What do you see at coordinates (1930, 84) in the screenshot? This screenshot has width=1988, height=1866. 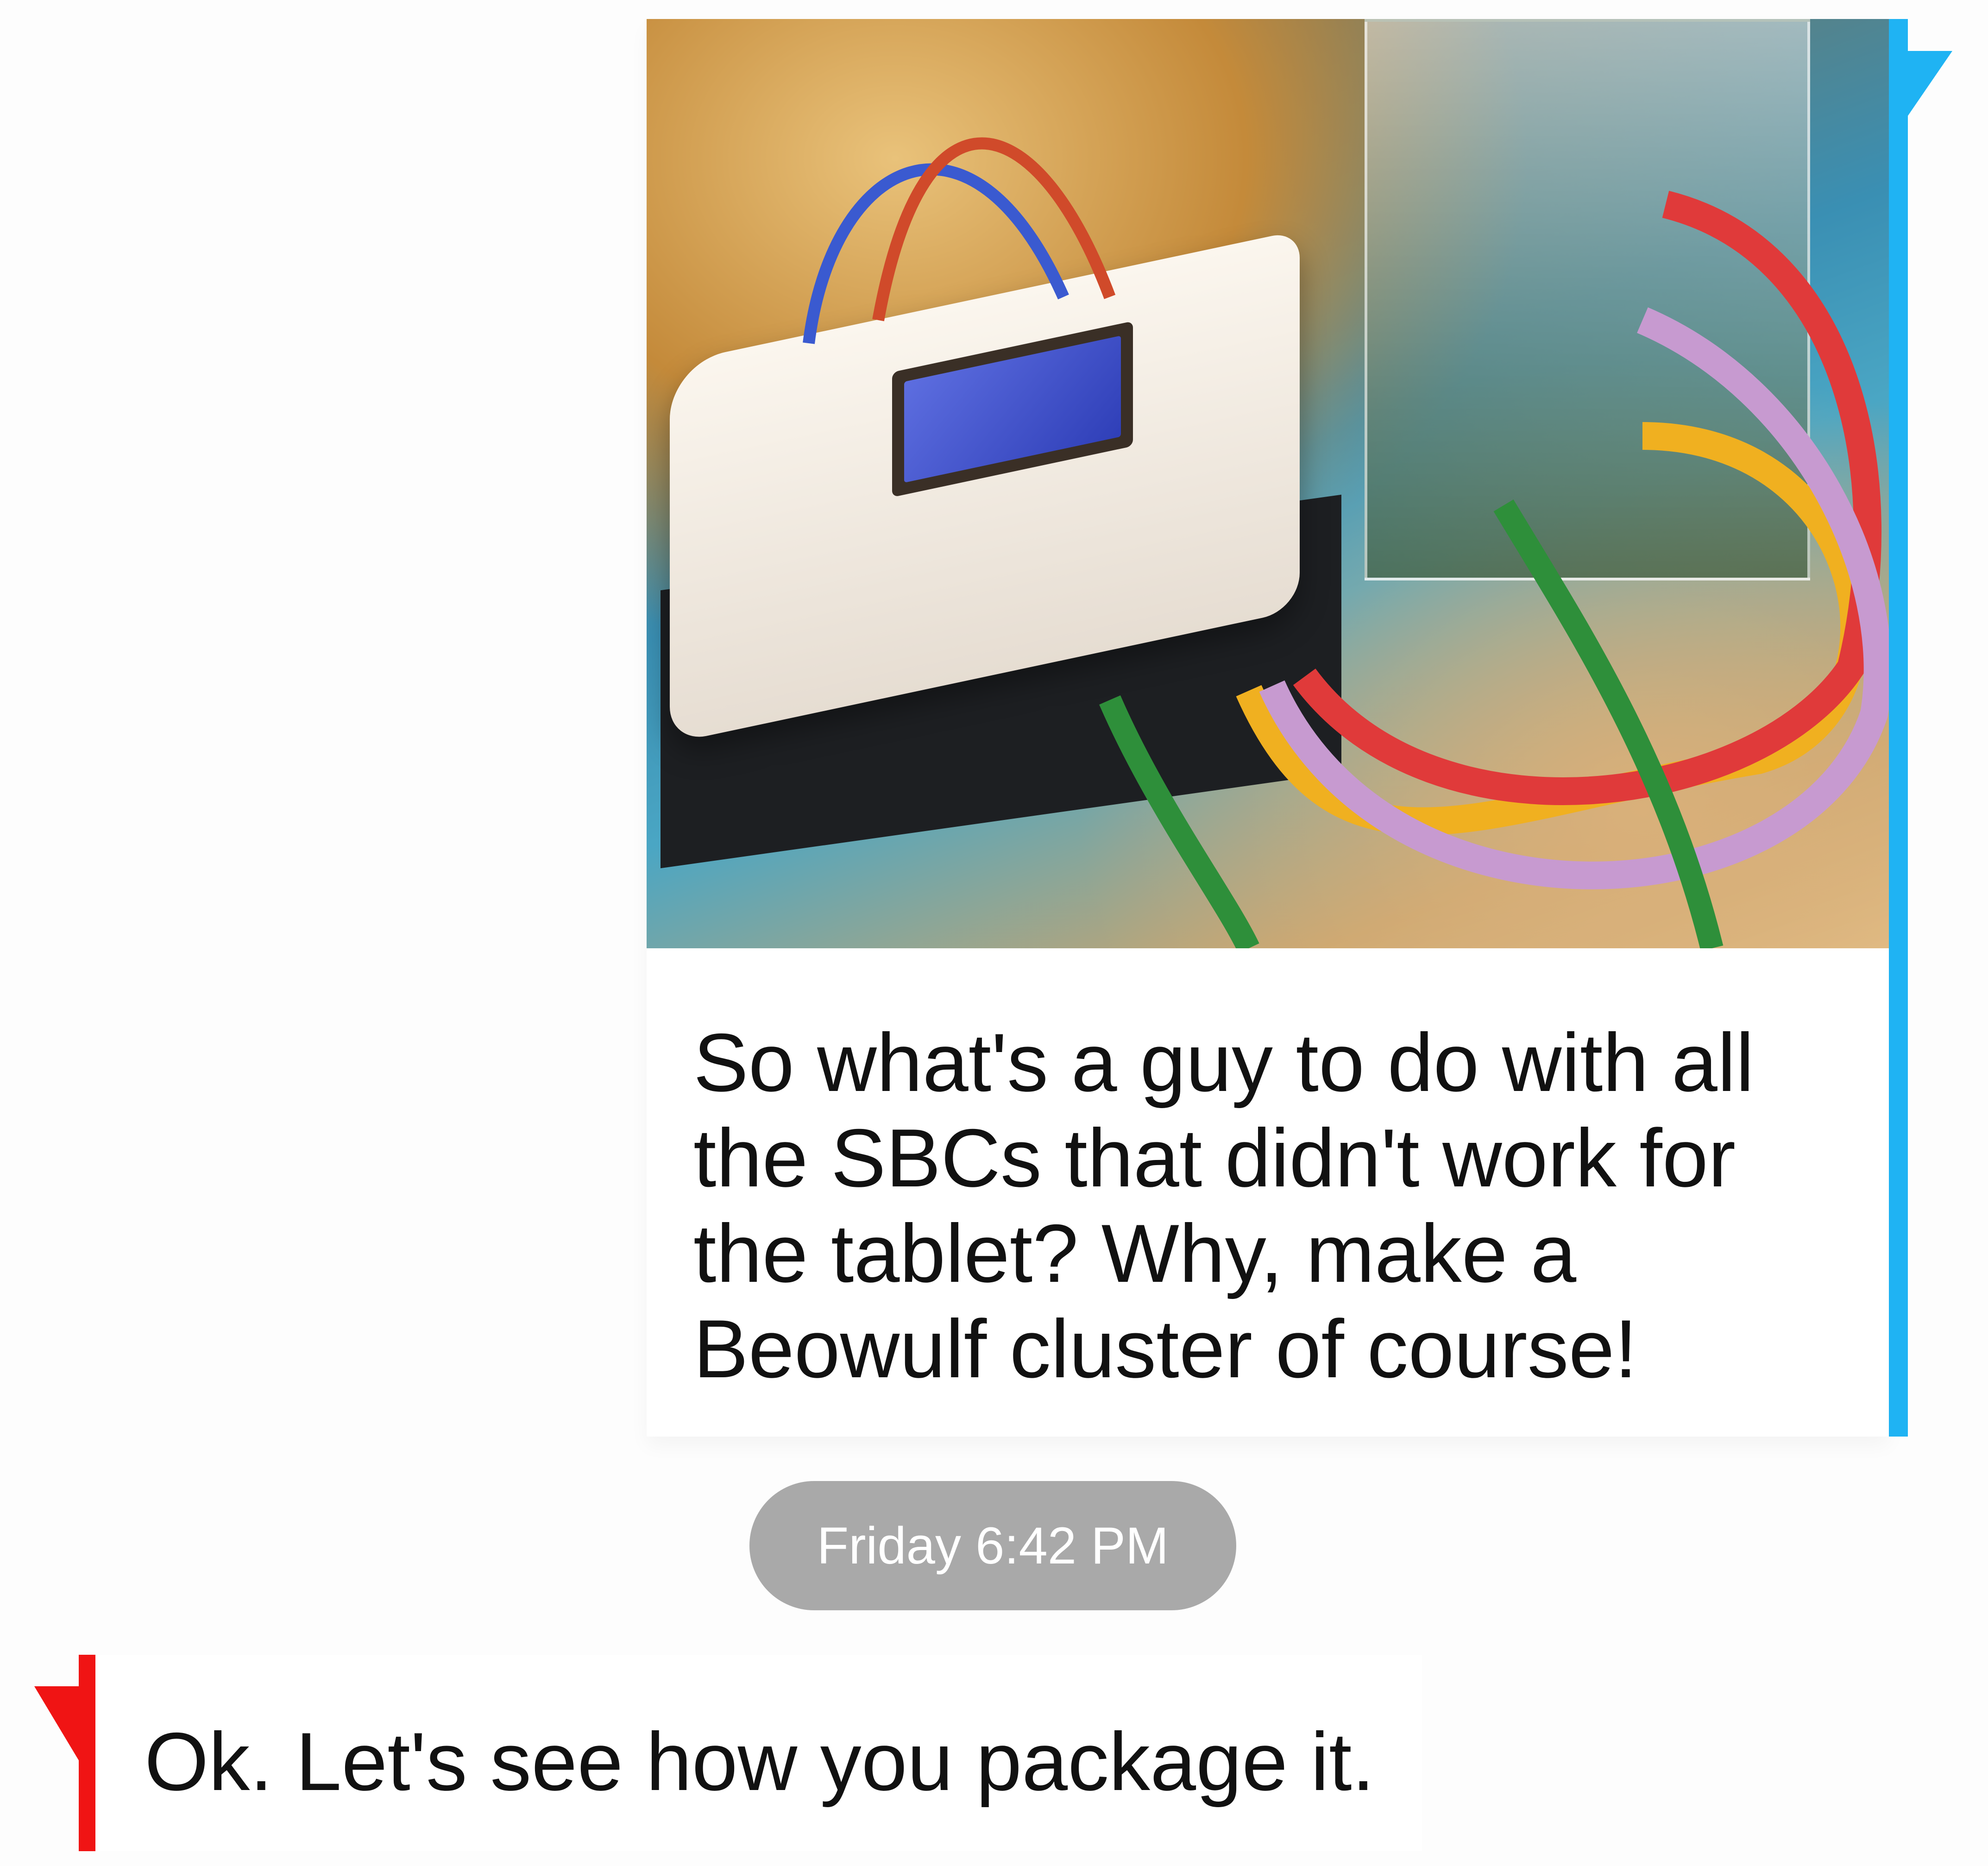 I see `incoming-bubble-tail-icon` at bounding box center [1930, 84].